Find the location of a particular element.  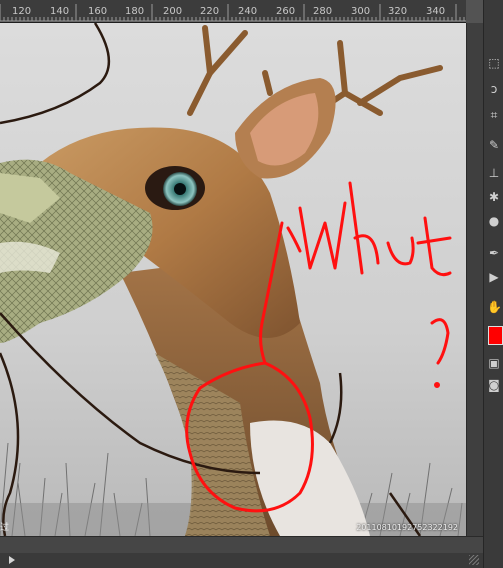

clone-stamp-icon: ⊥ is located at coordinates (494, 173).